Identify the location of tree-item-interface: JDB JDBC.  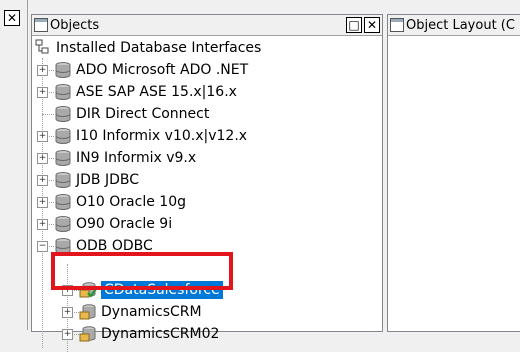
(96, 180).